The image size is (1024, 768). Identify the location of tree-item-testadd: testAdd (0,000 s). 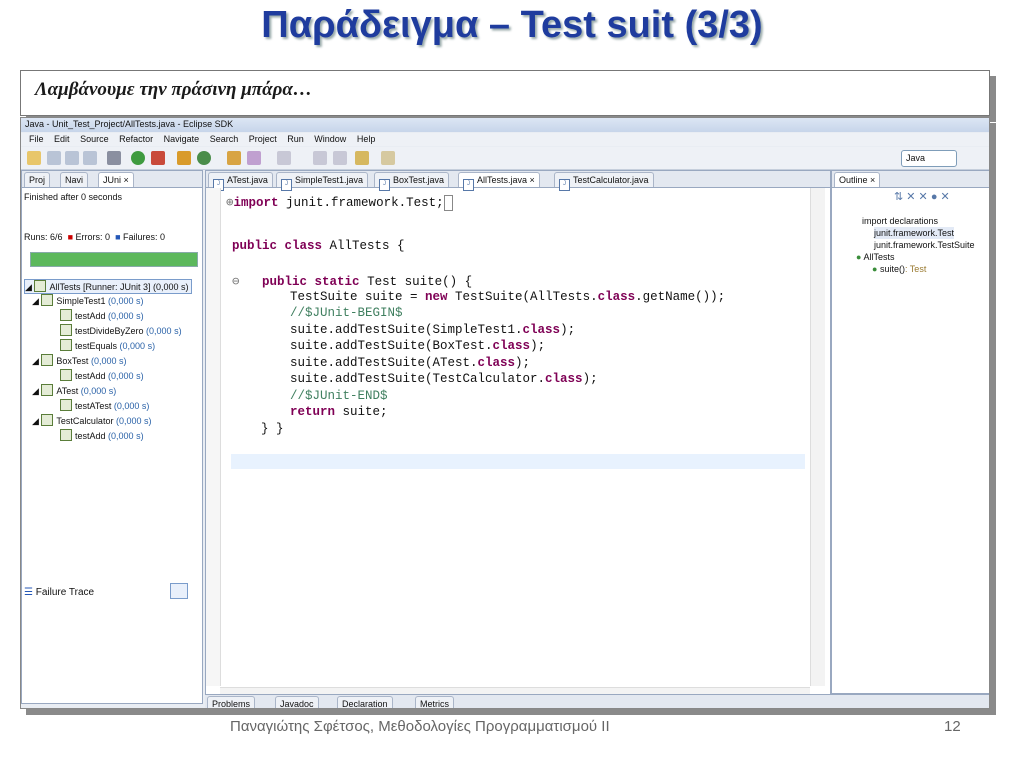
(102, 315).